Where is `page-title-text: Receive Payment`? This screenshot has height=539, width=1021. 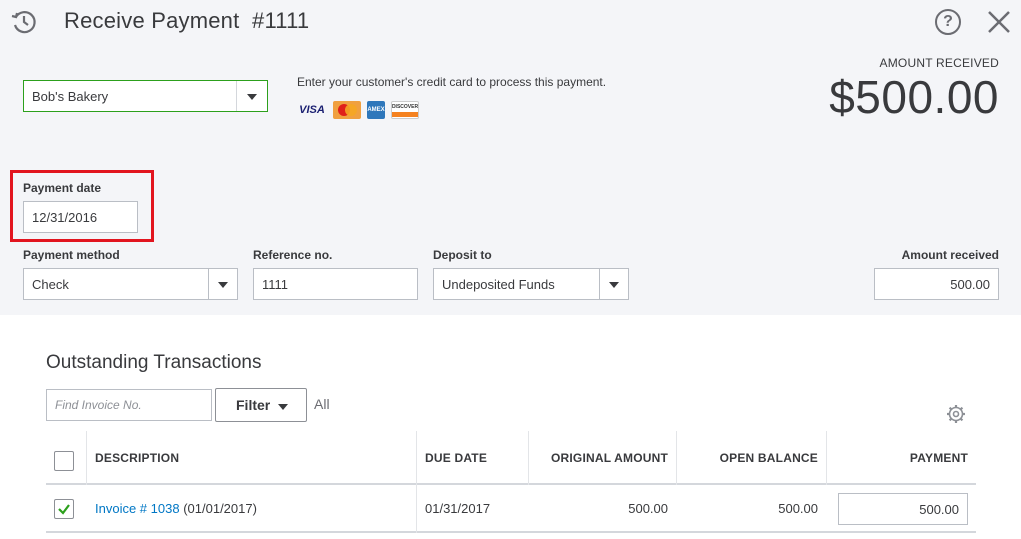 page-title-text: Receive Payment is located at coordinates (152, 20).